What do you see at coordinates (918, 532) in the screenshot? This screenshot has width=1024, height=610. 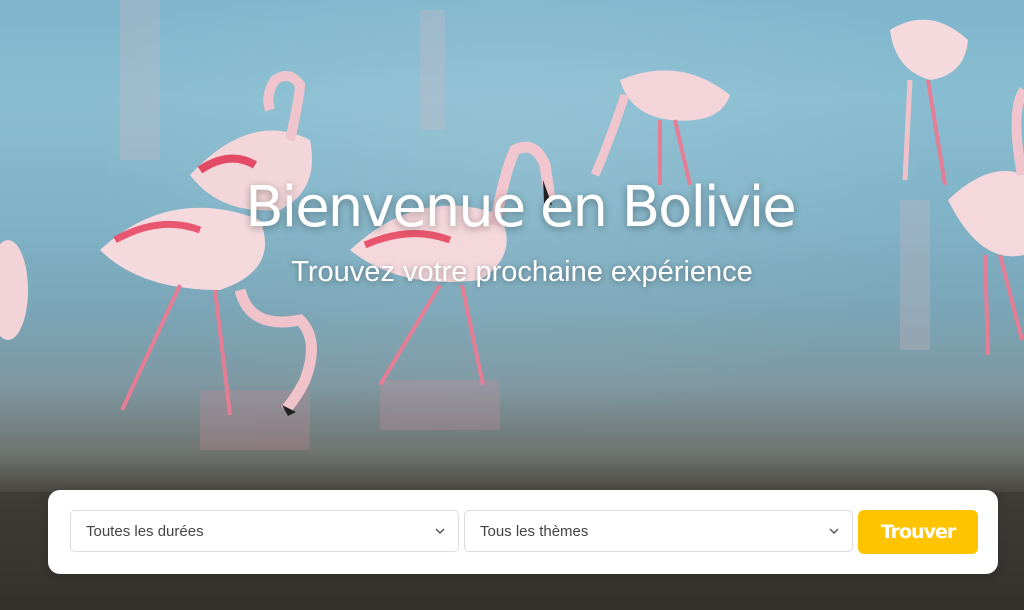 I see `search-button: Trouver` at bounding box center [918, 532].